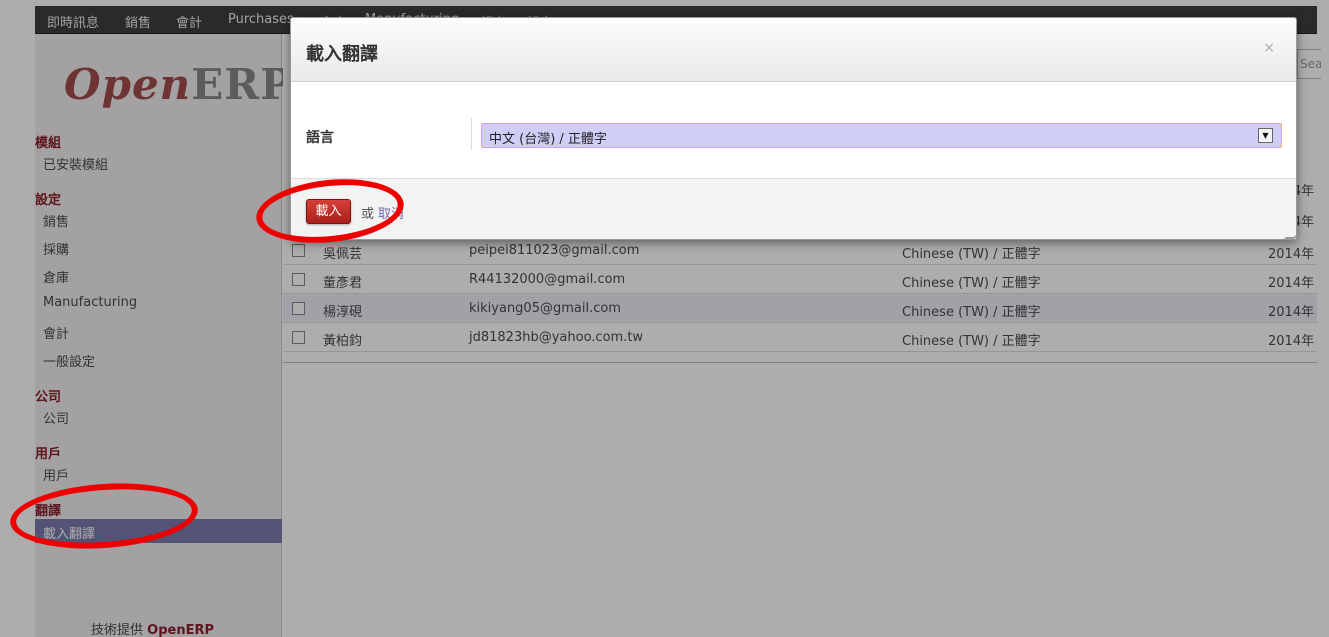 The height and width of the screenshot is (637, 1329). I want to click on language-label: 語言, so click(320, 138).